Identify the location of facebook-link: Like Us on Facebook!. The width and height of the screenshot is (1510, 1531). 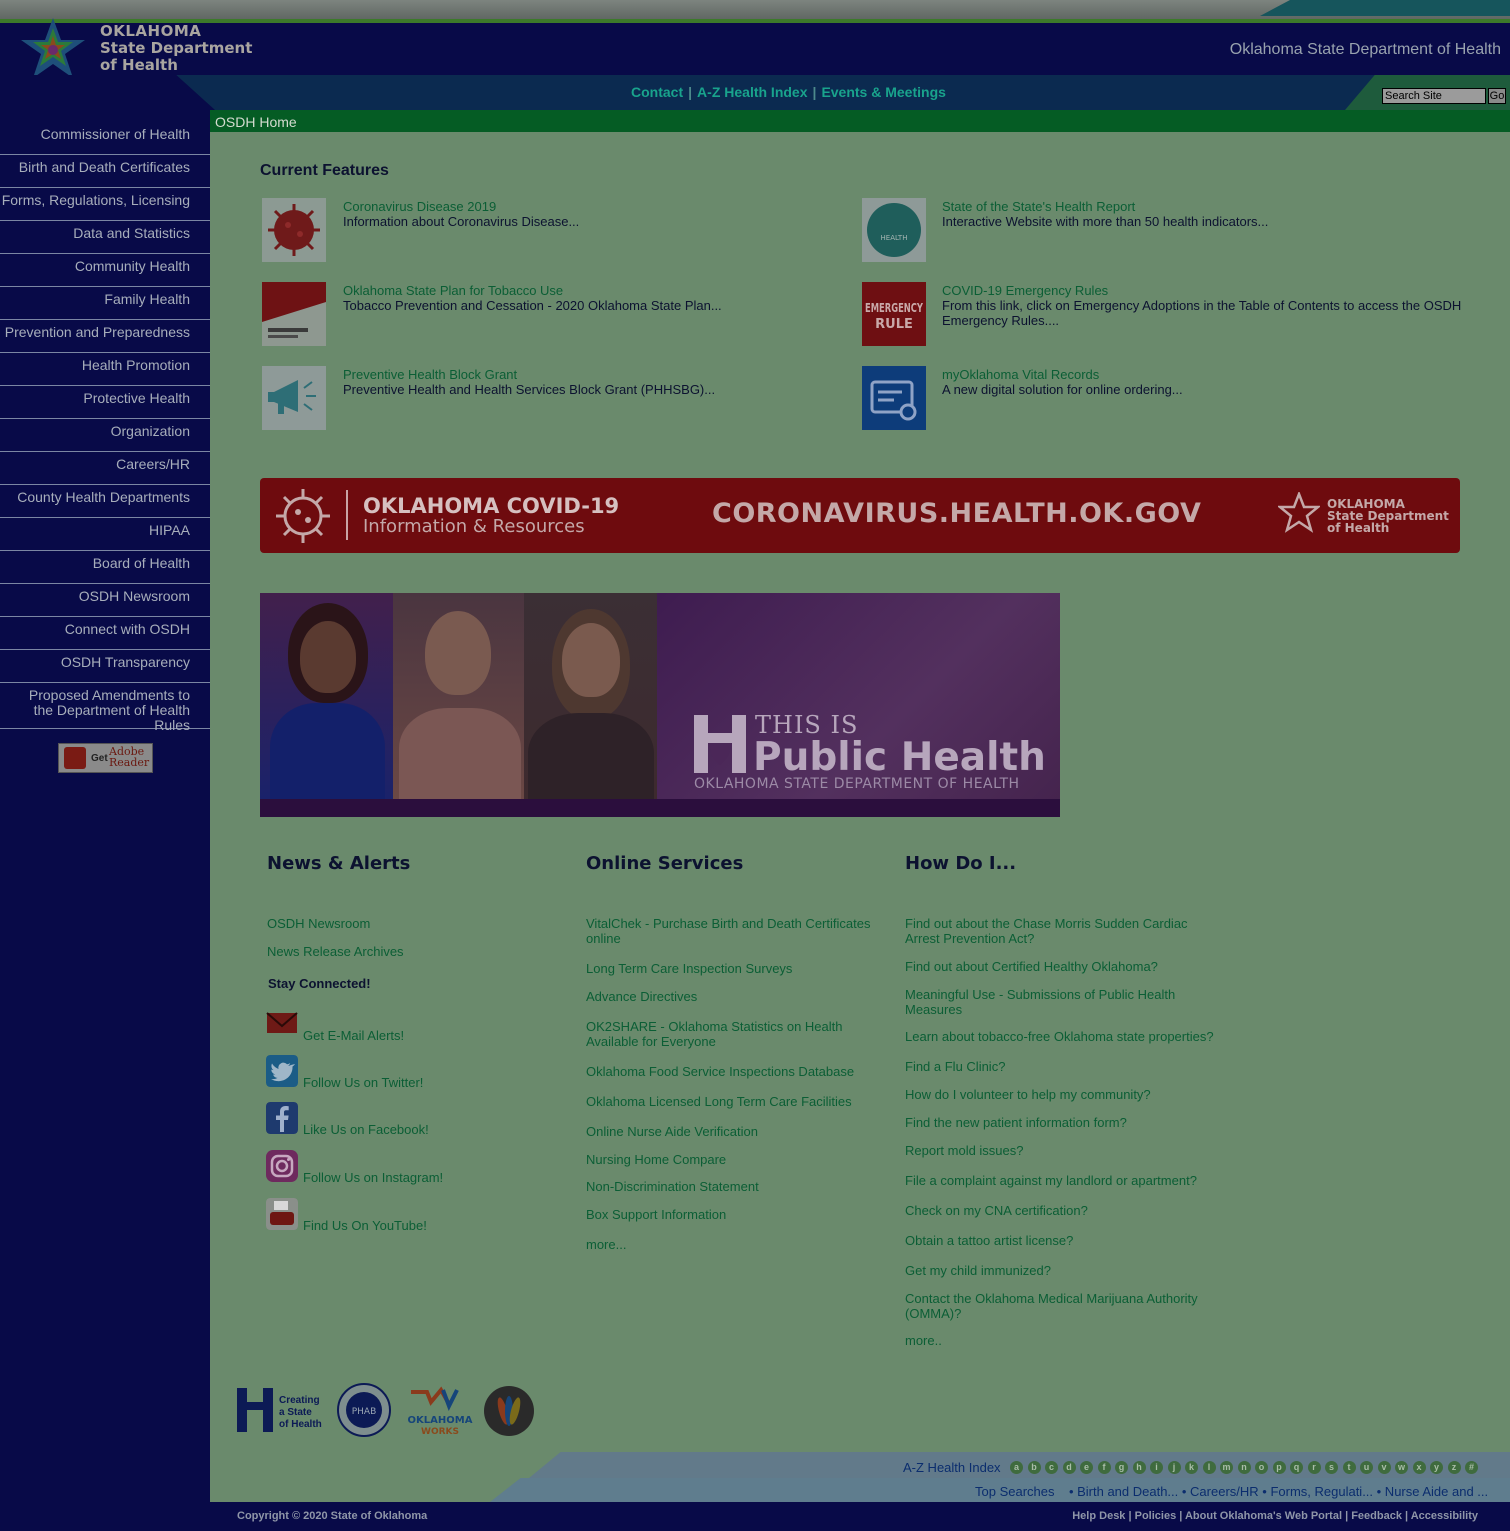
(366, 1129).